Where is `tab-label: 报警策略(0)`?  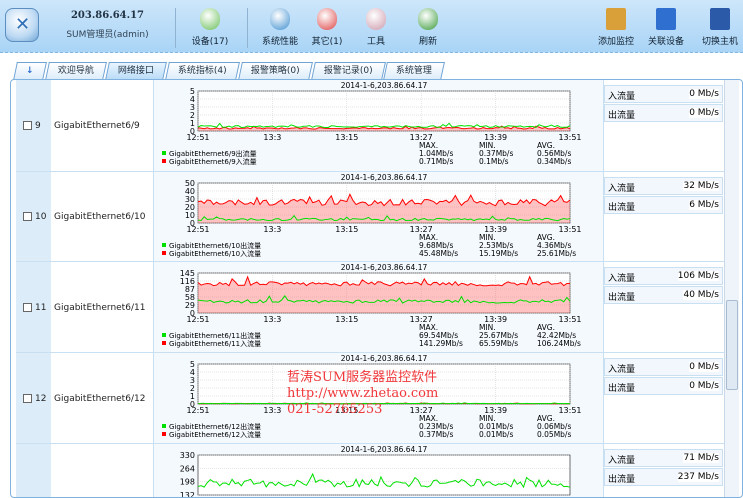 tab-label: 报警策略(0) is located at coordinates (275, 71).